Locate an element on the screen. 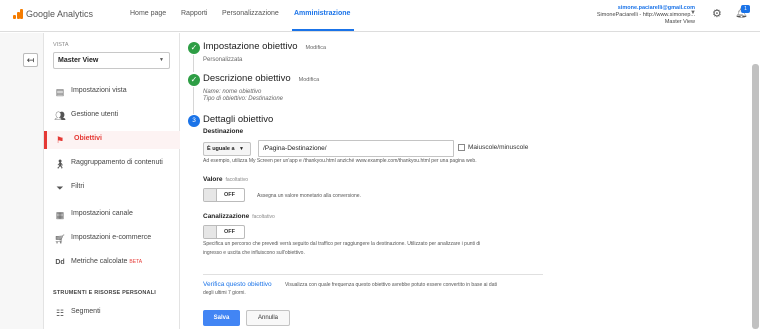  verify-goal-link: Verifica questo obiettivo is located at coordinates (237, 284).